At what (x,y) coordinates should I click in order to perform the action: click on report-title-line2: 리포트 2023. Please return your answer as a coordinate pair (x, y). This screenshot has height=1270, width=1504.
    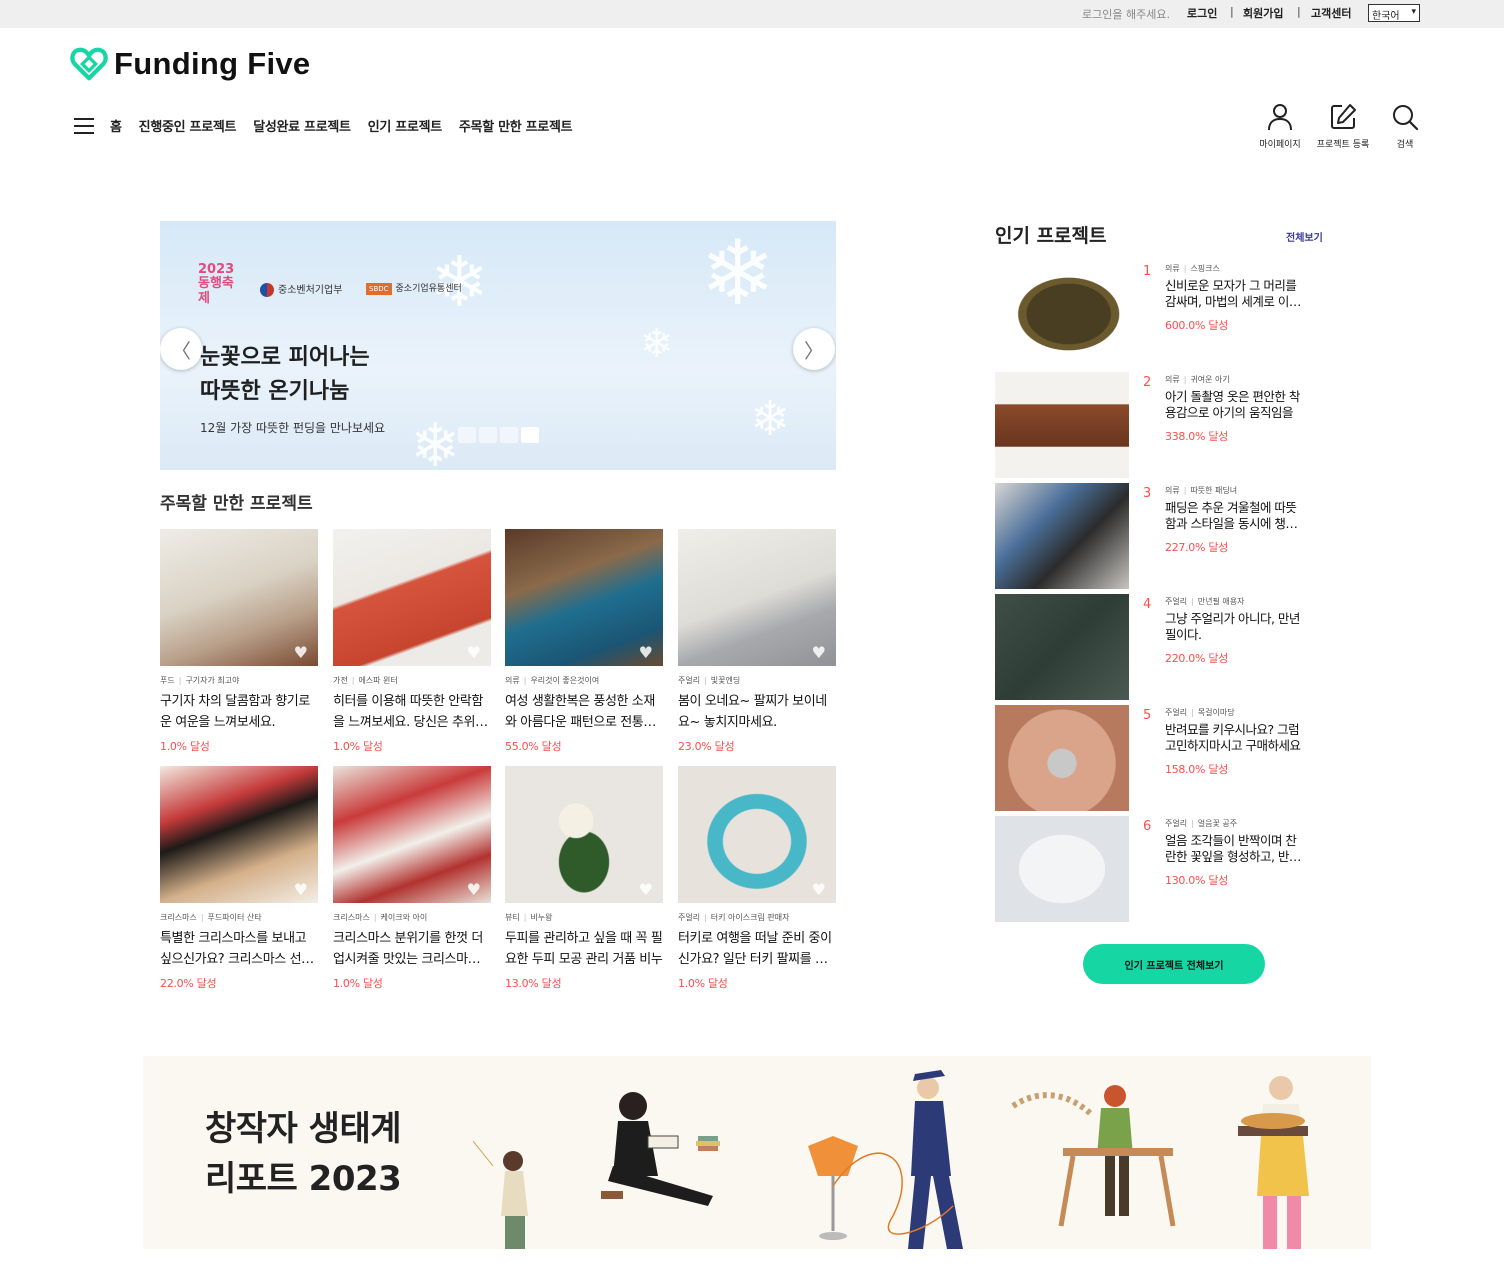
    Looking at the image, I should click on (303, 1179).